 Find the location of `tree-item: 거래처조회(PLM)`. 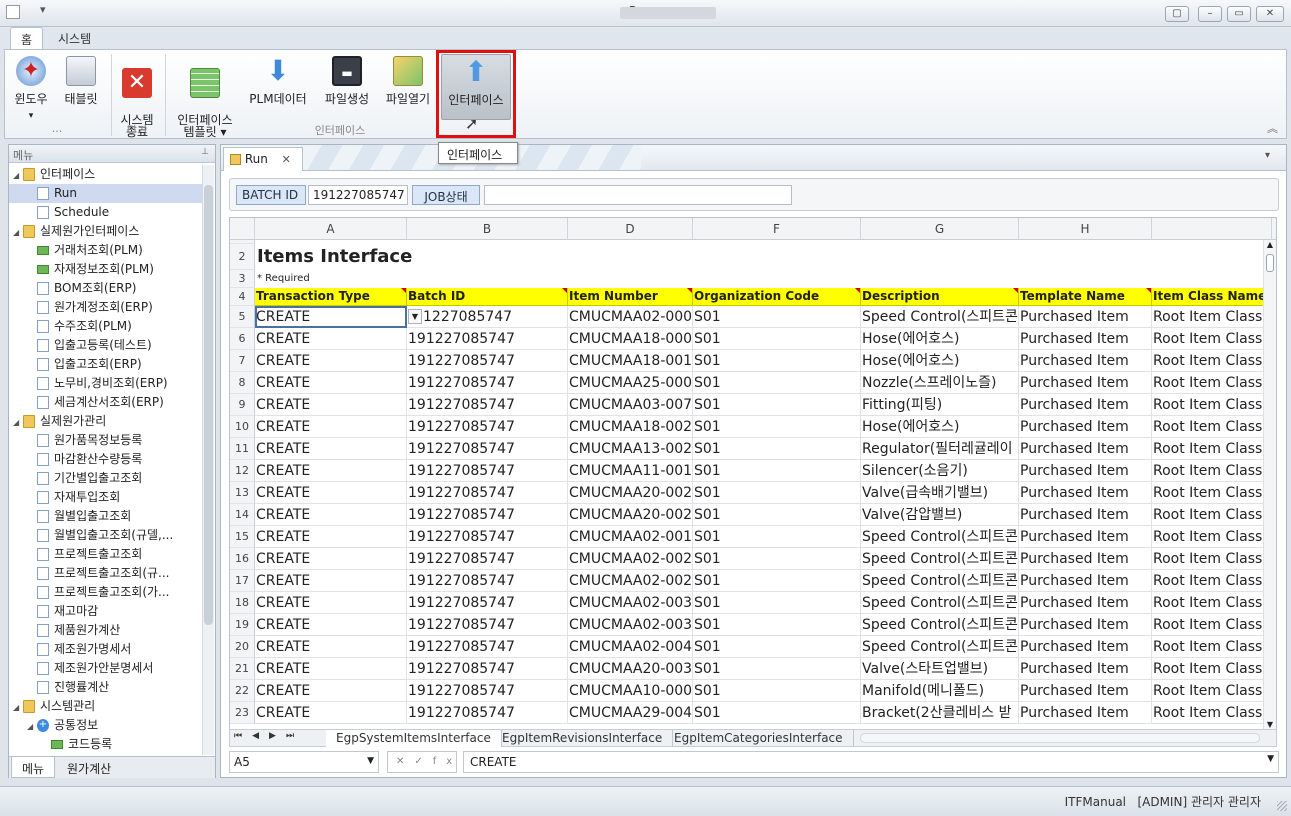

tree-item: 거래처조회(PLM) is located at coordinates (105, 250).